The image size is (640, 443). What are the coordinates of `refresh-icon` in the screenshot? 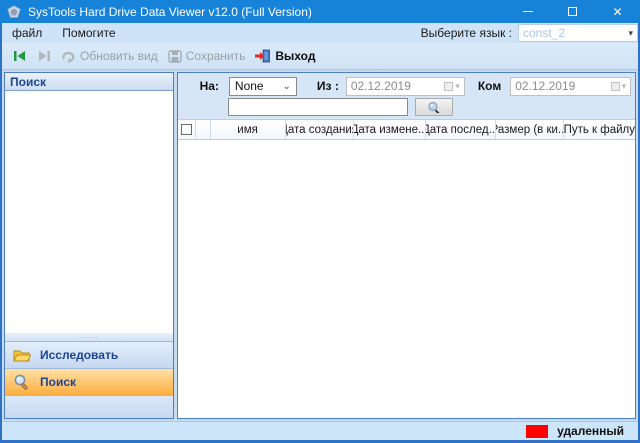 It's located at (68, 57).